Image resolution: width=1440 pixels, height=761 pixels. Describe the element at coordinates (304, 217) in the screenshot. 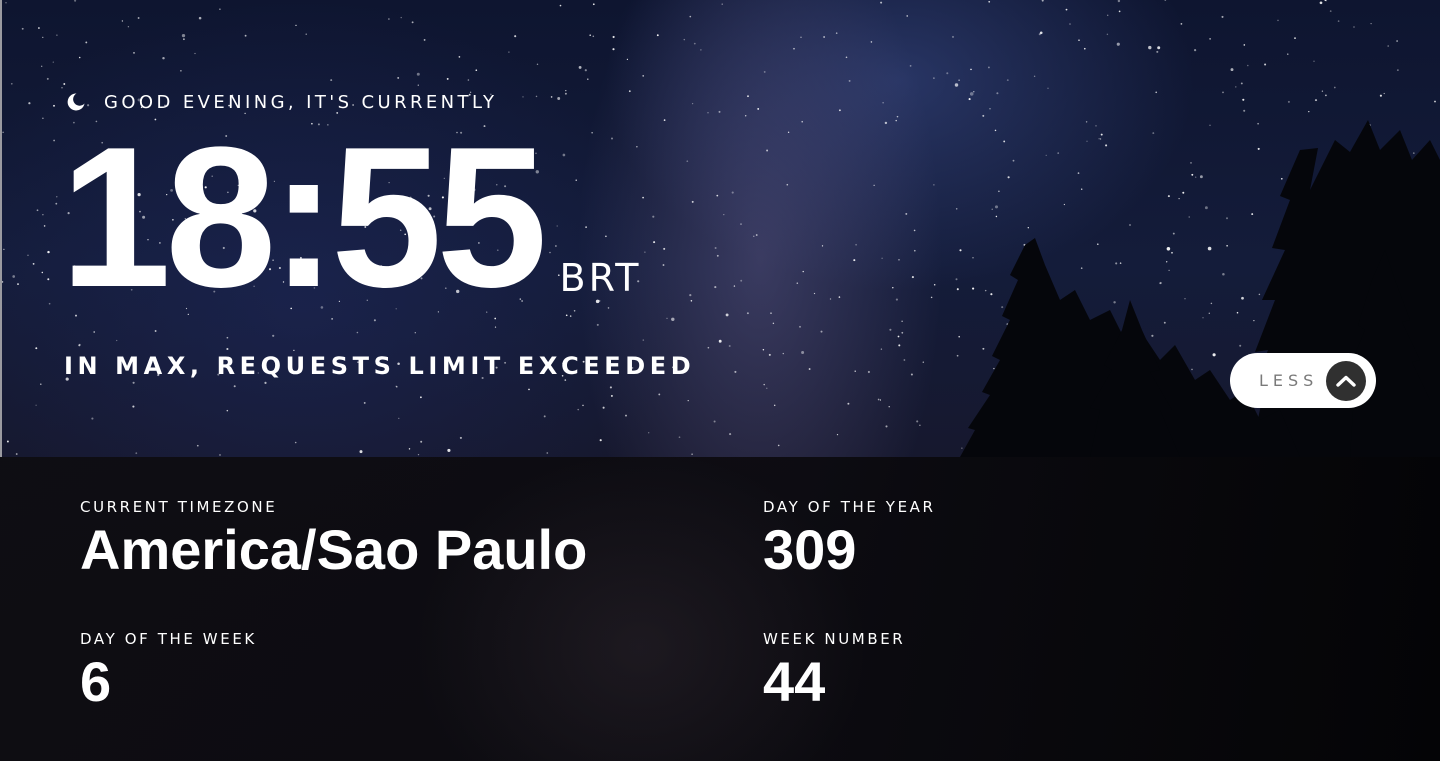

I see `current-time: 18:55` at that location.